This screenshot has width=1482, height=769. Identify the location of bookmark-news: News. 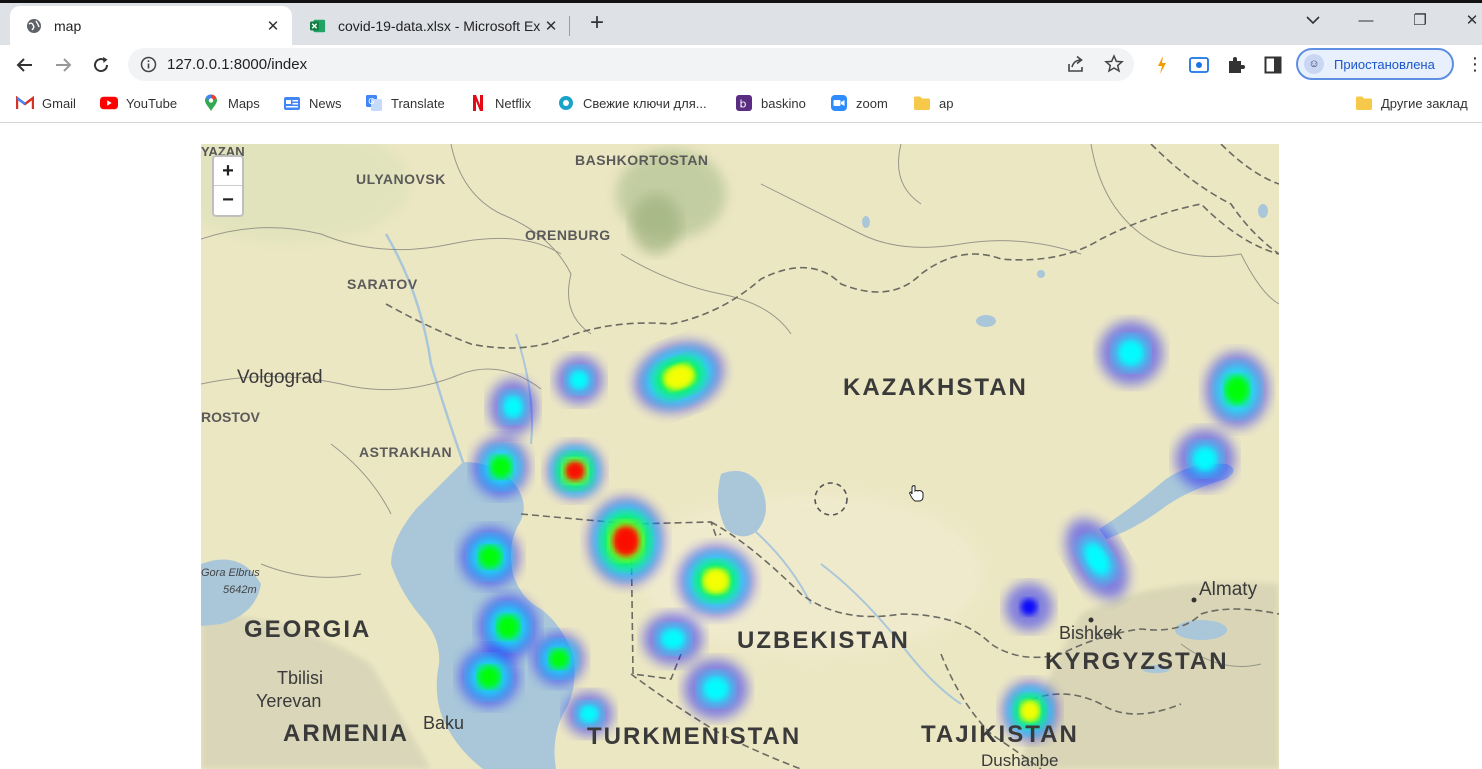
(312, 103).